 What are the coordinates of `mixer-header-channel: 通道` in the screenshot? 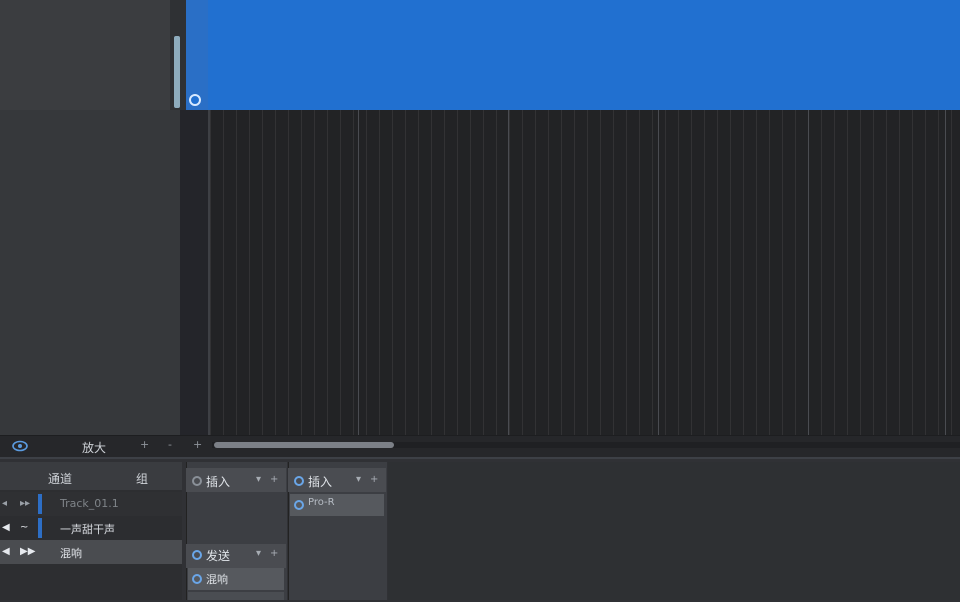 It's located at (60, 479).